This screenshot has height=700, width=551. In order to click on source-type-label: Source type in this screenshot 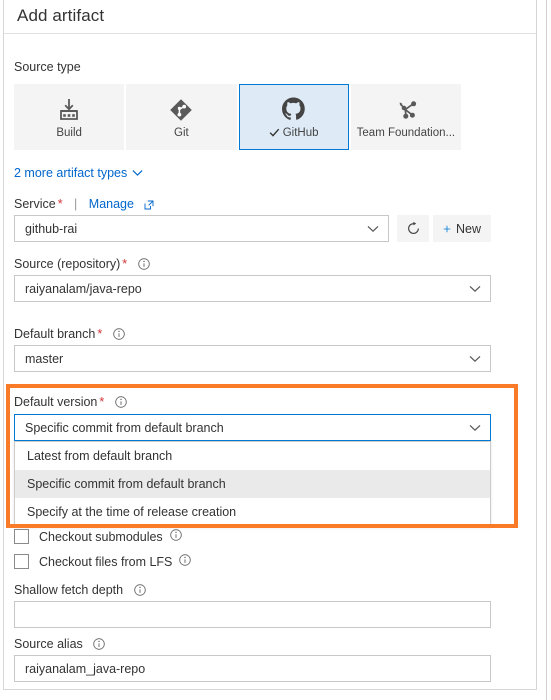, I will do `click(47, 67)`.